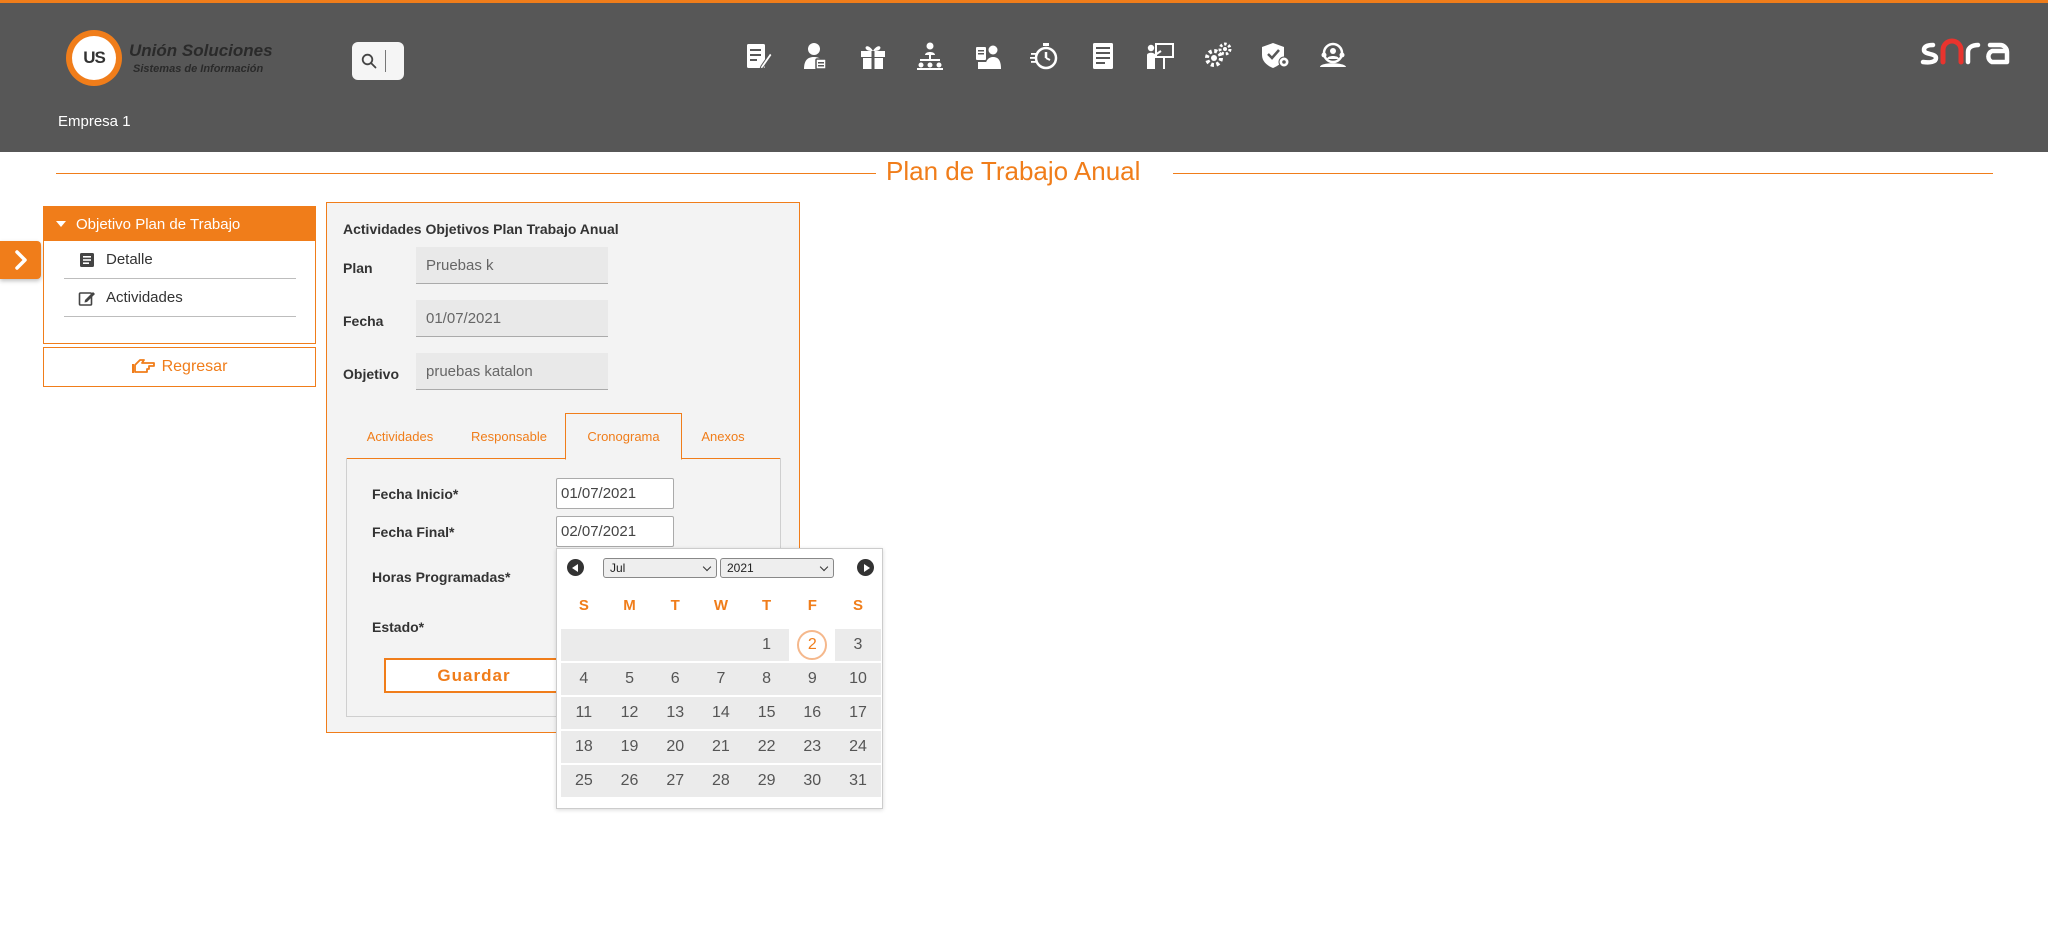  Describe the element at coordinates (474, 675) in the screenshot. I see `save-button: Guardar` at that location.